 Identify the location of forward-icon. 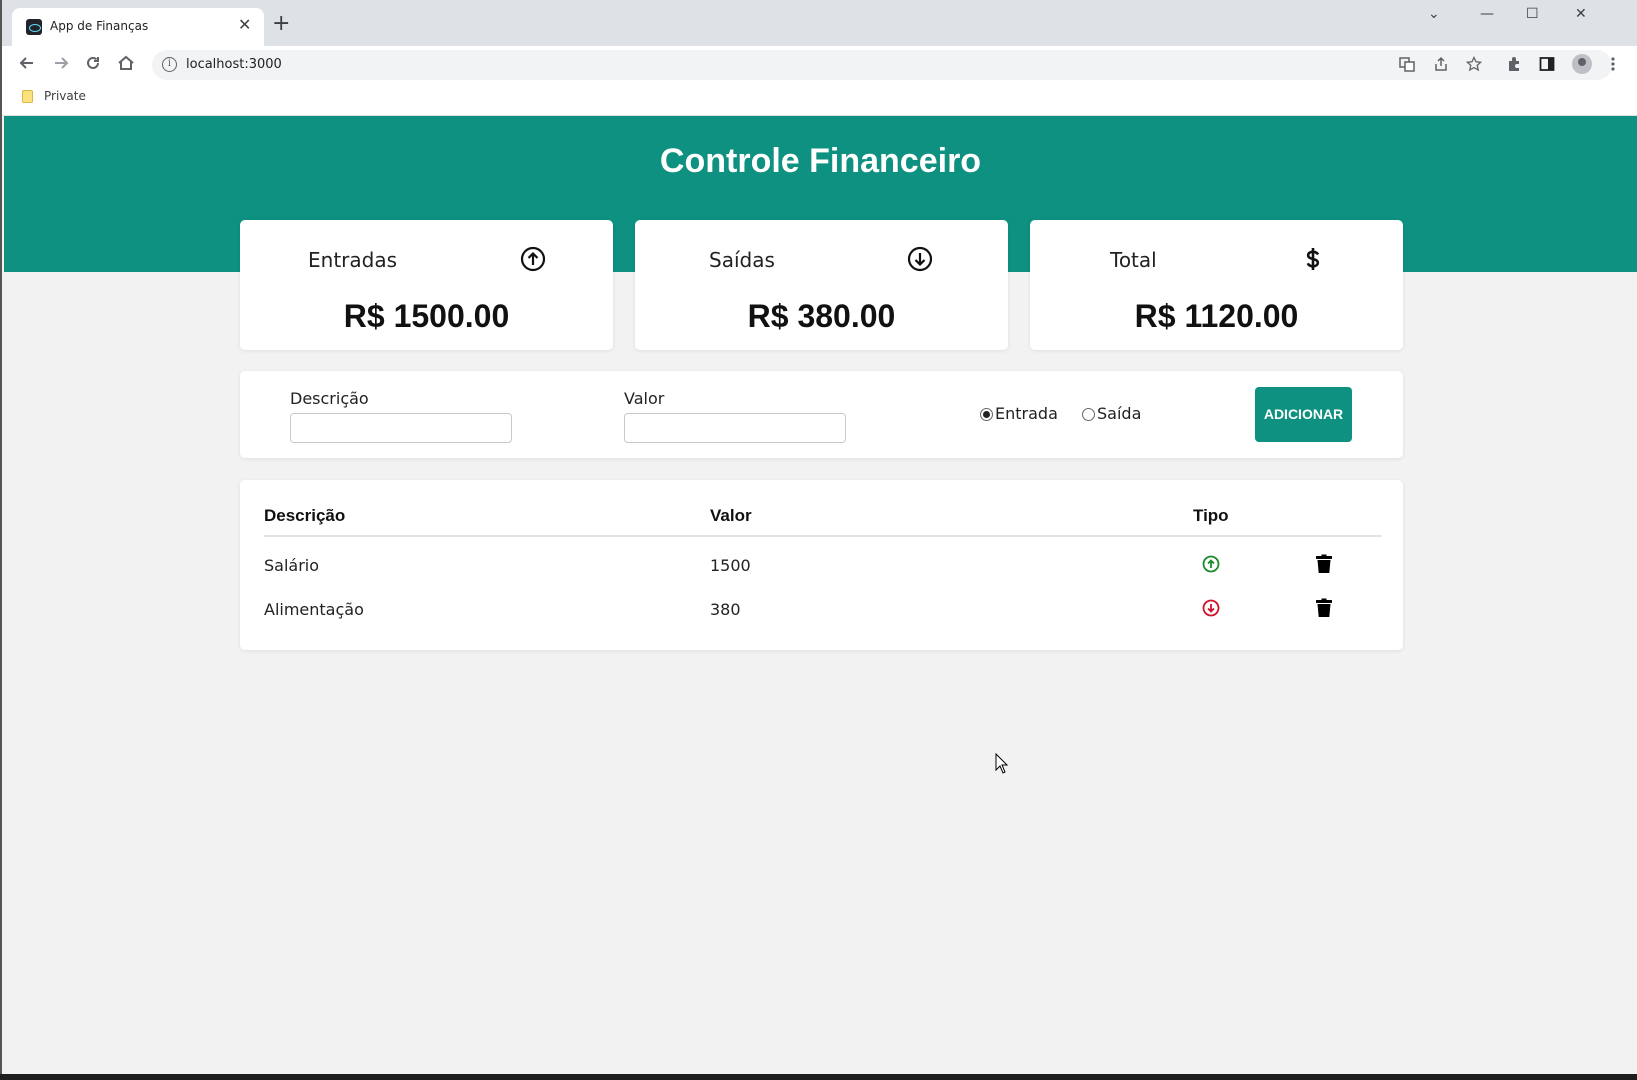
(61, 65).